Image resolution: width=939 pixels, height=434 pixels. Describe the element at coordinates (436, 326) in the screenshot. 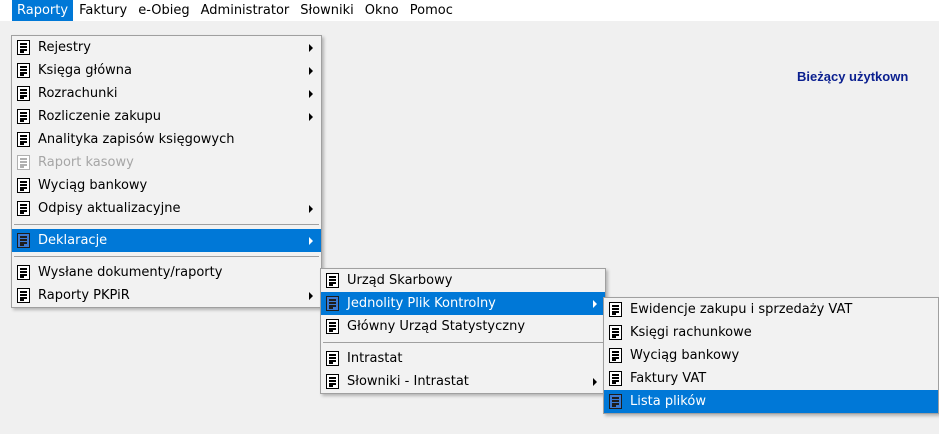

I see `menu-item-label: Główny Urząd Statystyczny` at that location.